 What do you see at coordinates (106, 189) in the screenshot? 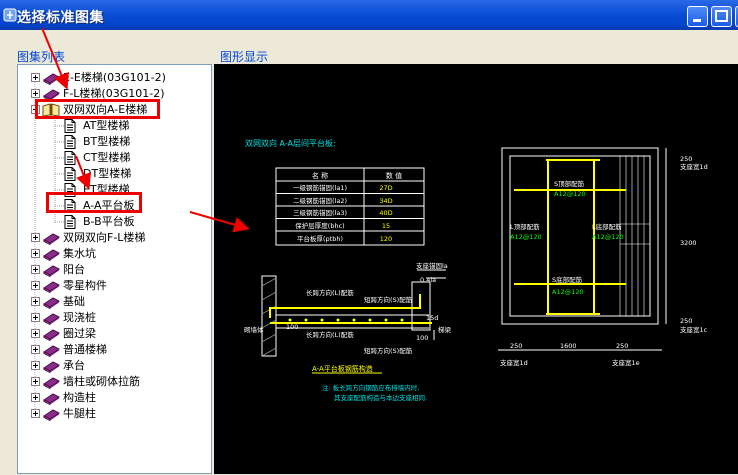
I see `tree-item-label: ET型楼梯` at bounding box center [106, 189].